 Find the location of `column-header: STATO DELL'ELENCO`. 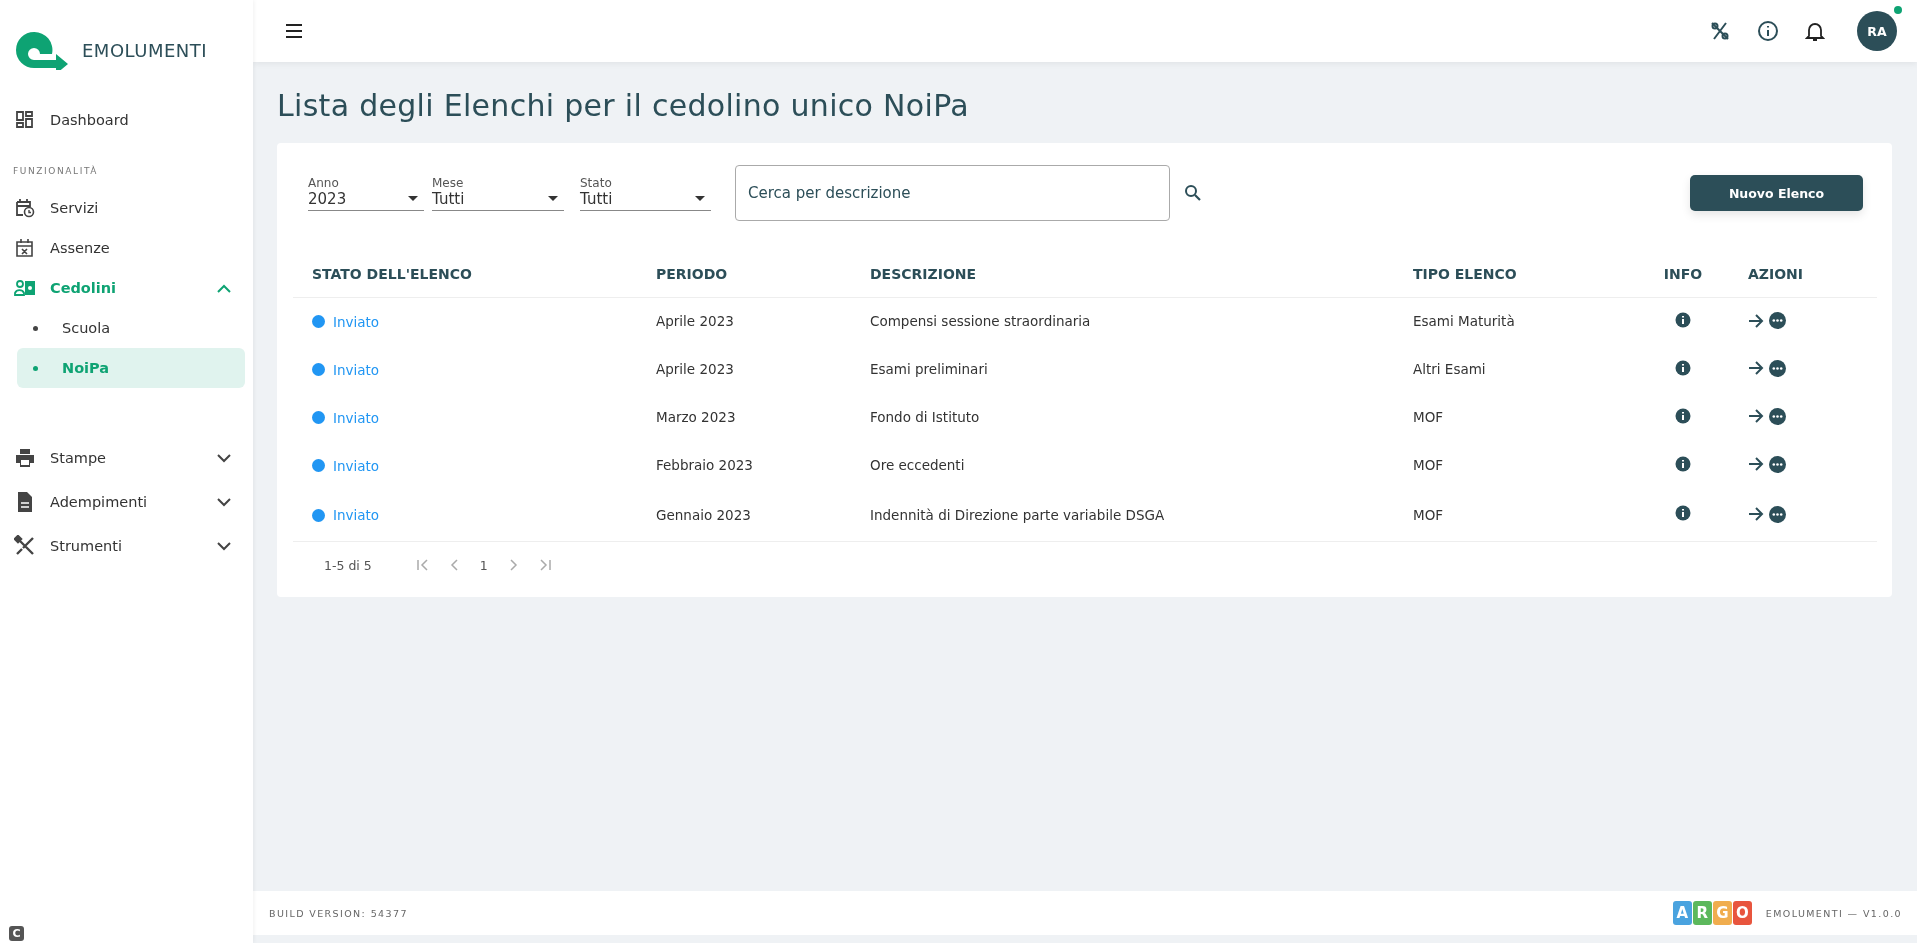

column-header: STATO DELL'ELENCO is located at coordinates (465, 274).